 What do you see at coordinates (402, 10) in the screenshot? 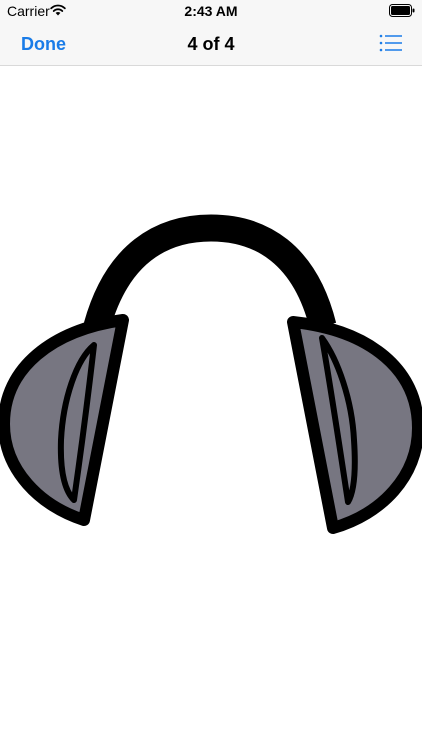
I see `battery-icon` at bounding box center [402, 10].